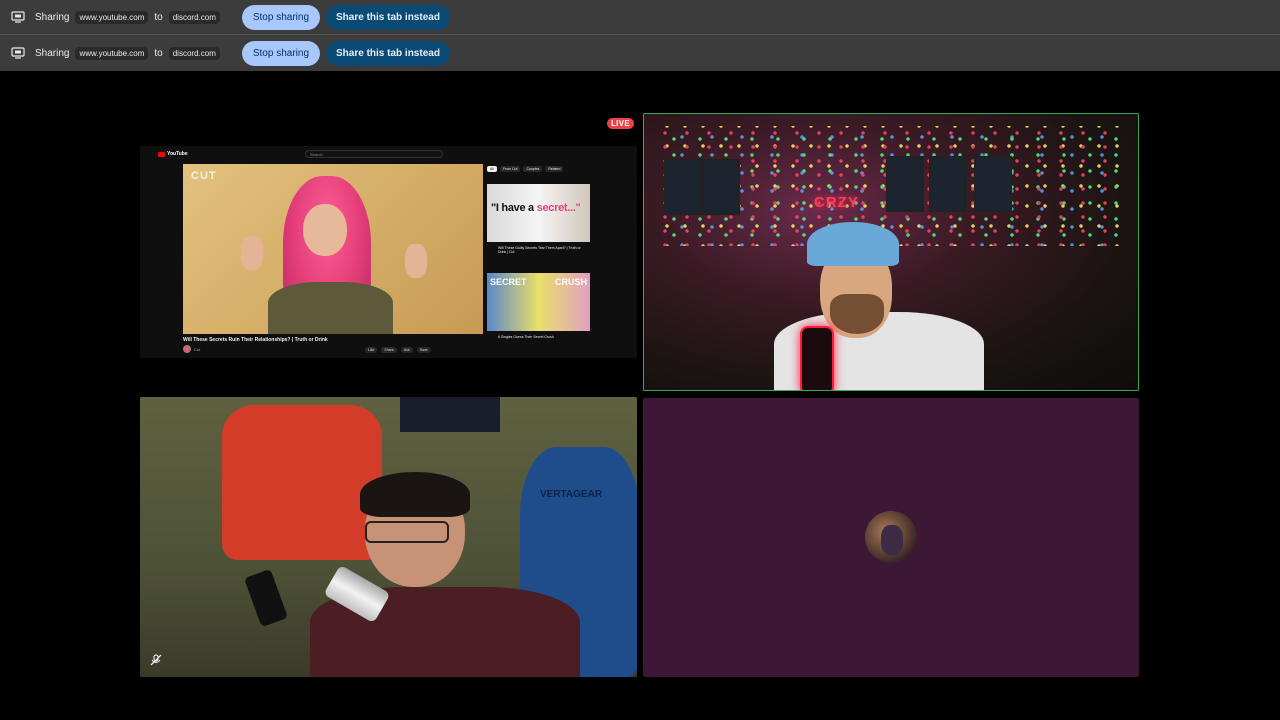  What do you see at coordinates (389, 350) in the screenshot?
I see `share-action: Share` at bounding box center [389, 350].